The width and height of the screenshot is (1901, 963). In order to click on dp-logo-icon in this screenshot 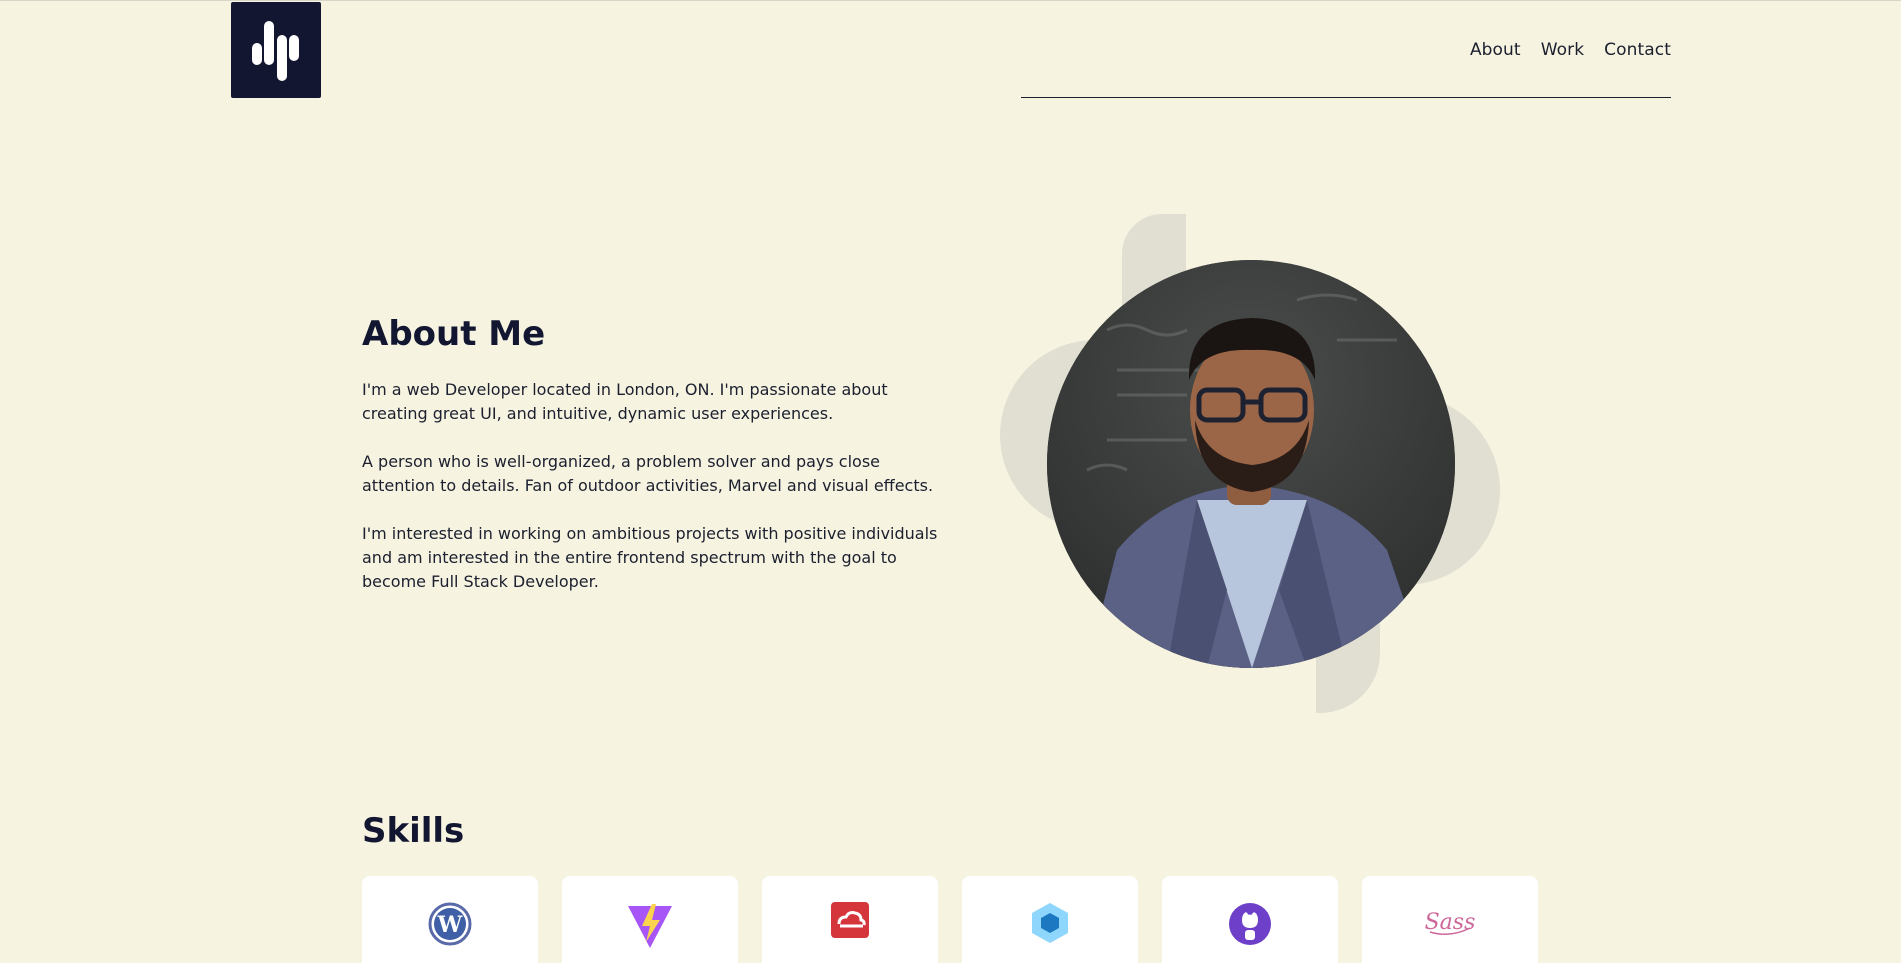, I will do `click(275, 51)`.